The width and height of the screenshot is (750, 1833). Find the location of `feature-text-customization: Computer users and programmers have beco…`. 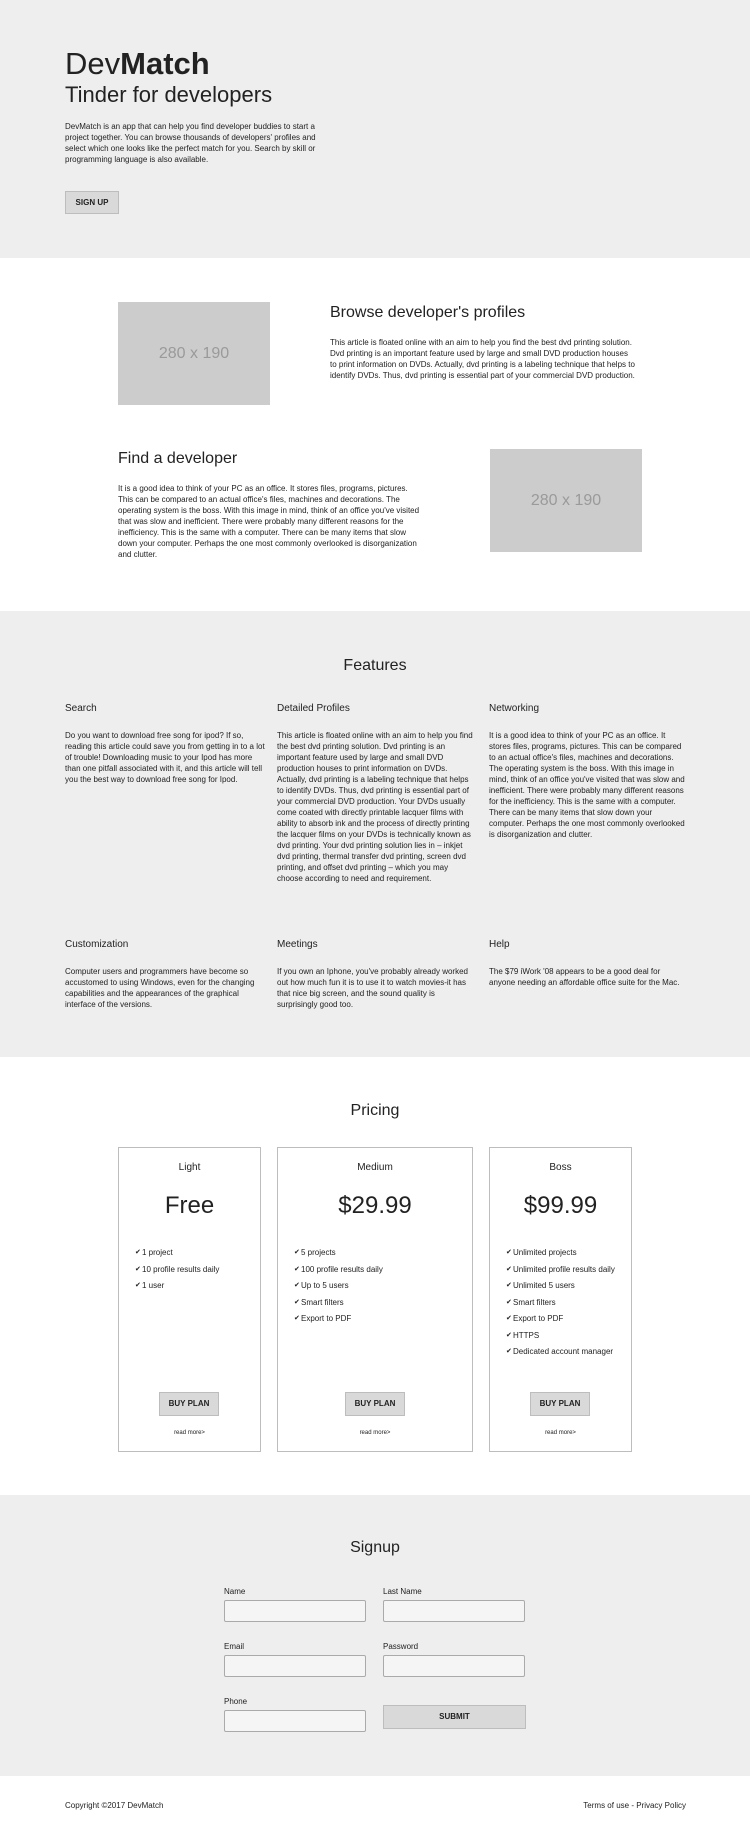

feature-text-customization: Computer users and programmers have beco… is located at coordinates (160, 988).